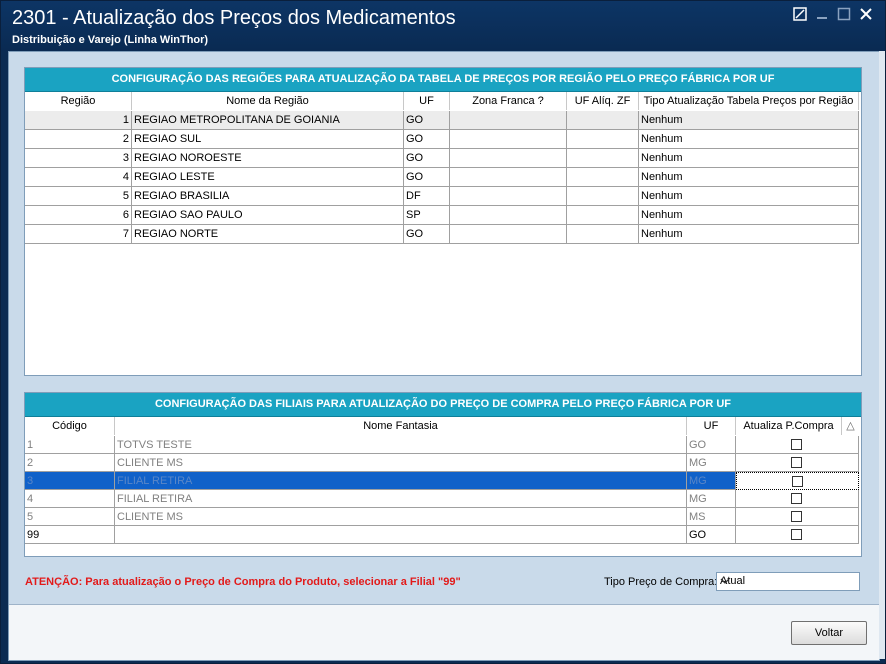 The width and height of the screenshot is (886, 664). Describe the element at coordinates (268, 120) in the screenshot. I see `region-cell-name: REGIAO METROPOLITANA DE GOIANIA` at that location.